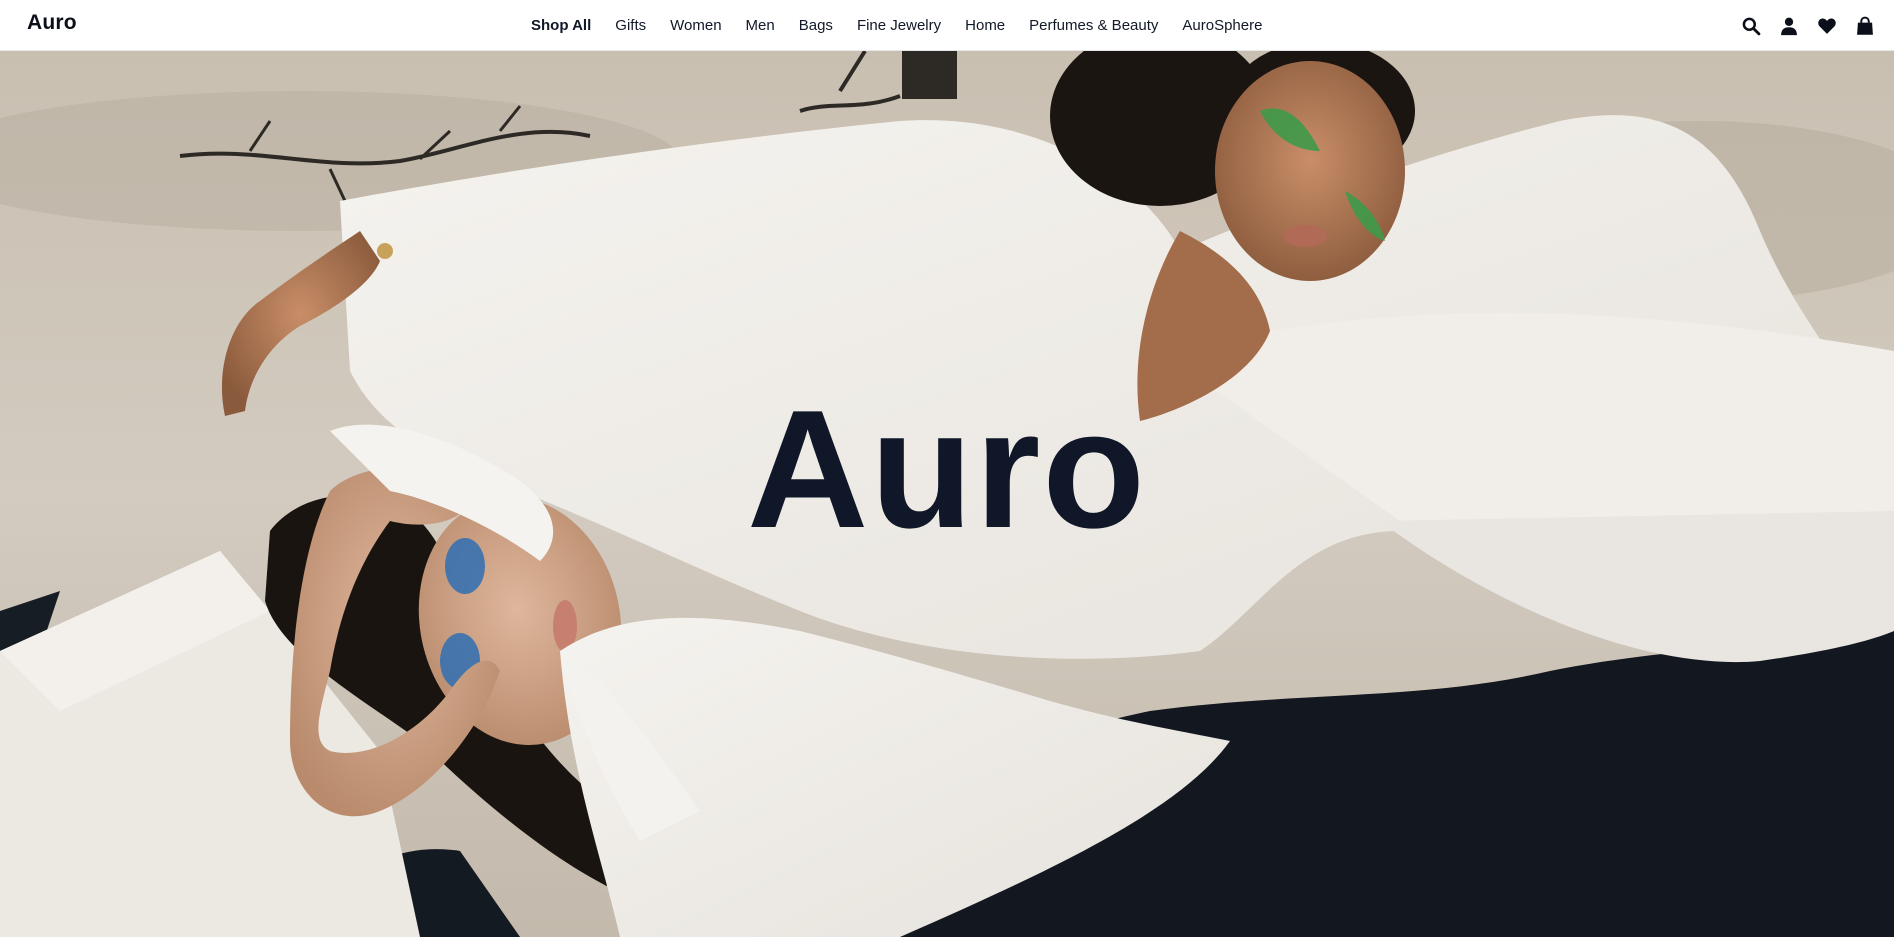 The width and height of the screenshot is (1894, 937). Describe the element at coordinates (695, 25) in the screenshot. I see `nav-item-women: Women` at that location.